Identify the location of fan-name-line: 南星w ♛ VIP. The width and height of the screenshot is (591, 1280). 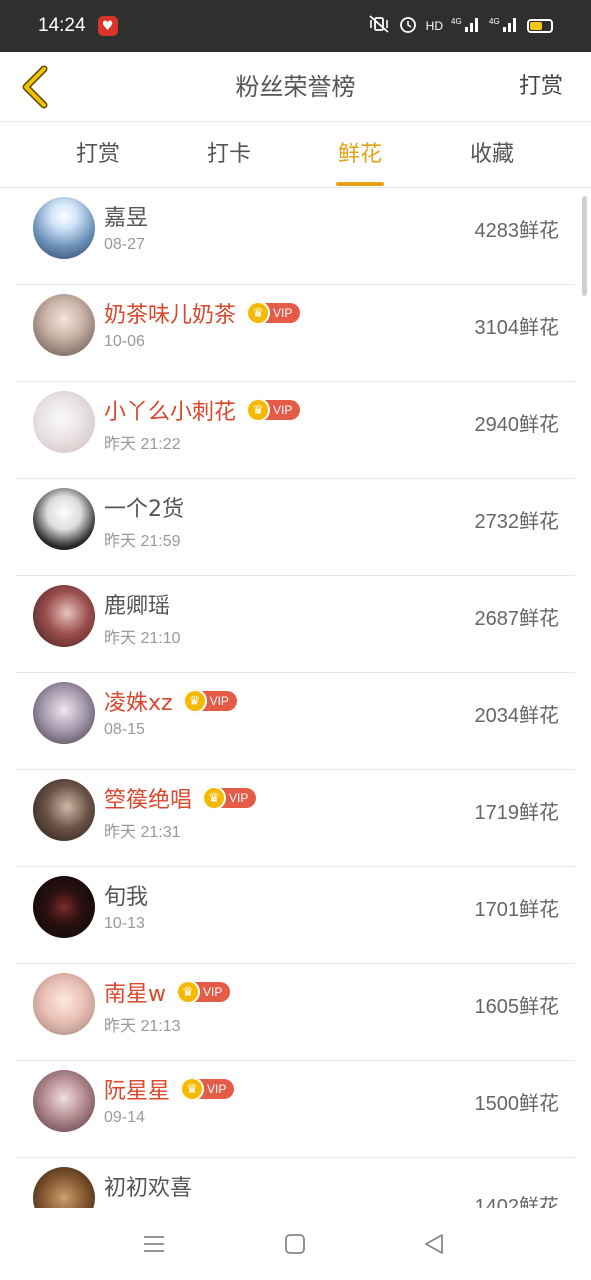
(167, 992).